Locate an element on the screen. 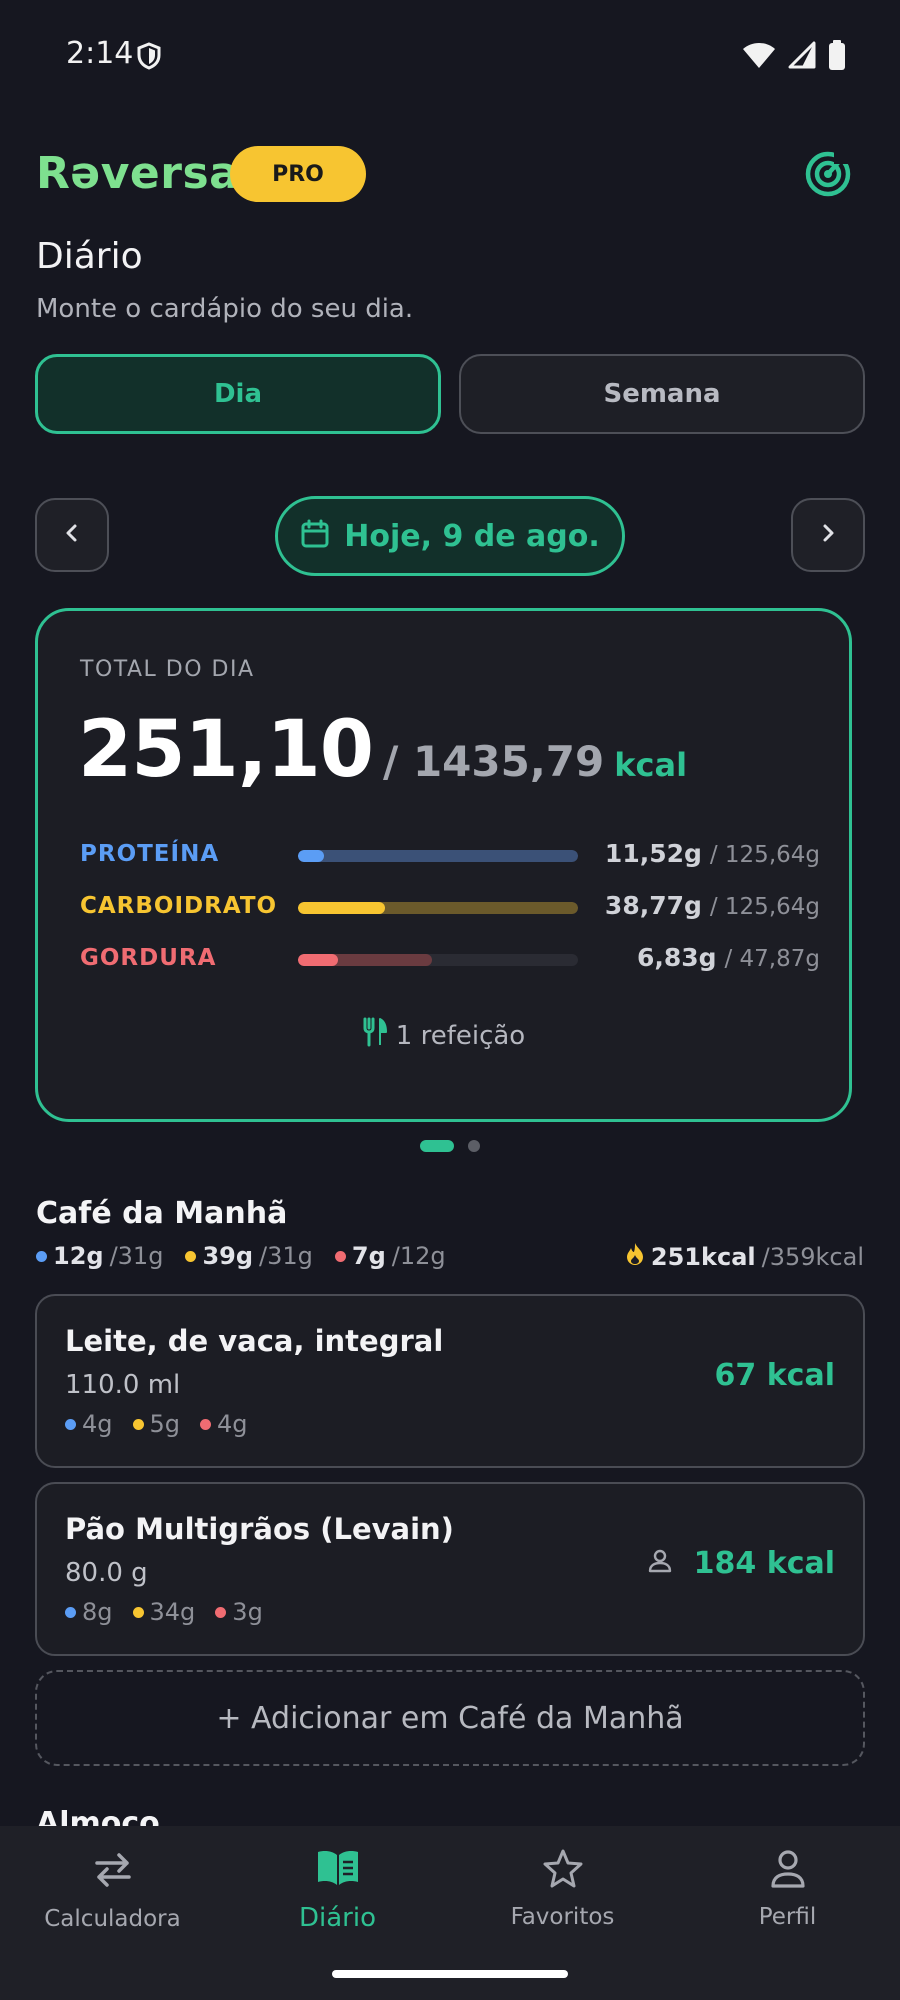 The height and width of the screenshot is (2000, 900). bottom-navigation: Calculadora Diário Favoritos Perfil is located at coordinates (450, 1913).